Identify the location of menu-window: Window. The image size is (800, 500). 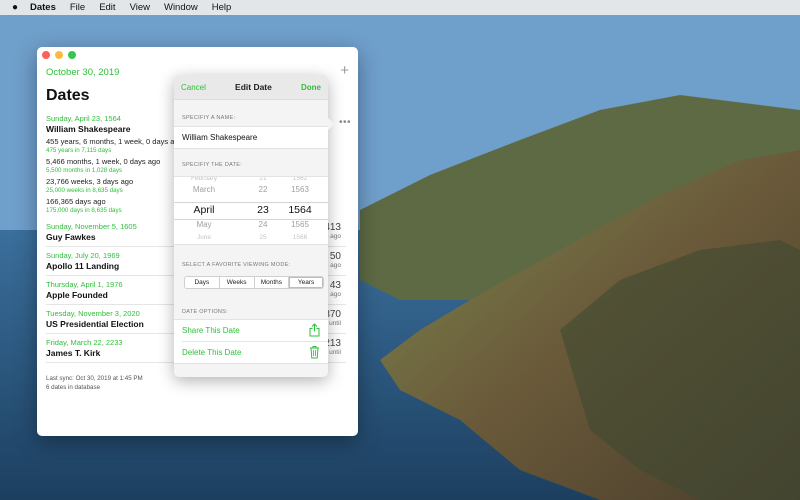
(181, 7).